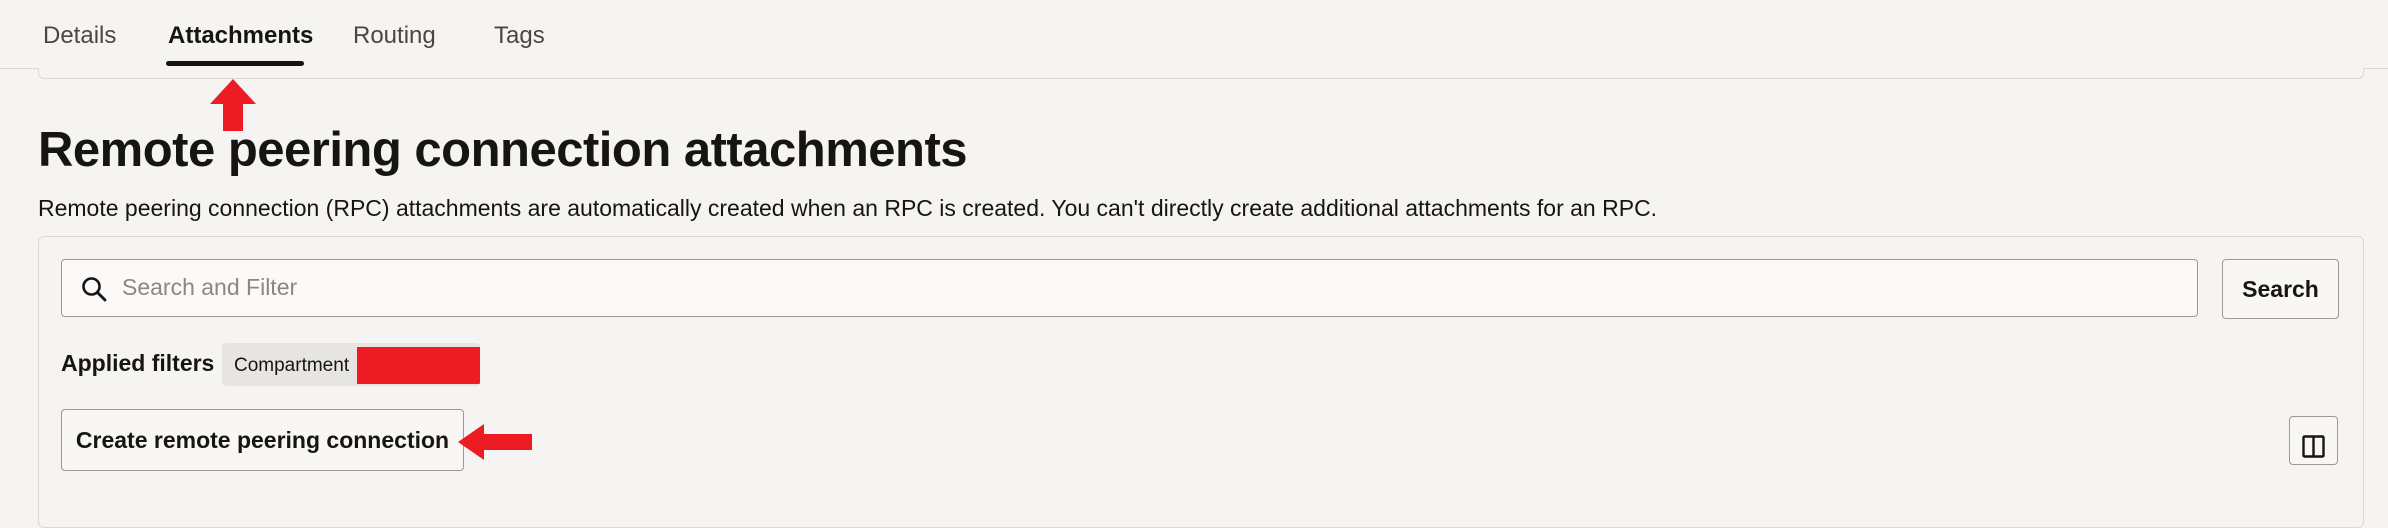 The height and width of the screenshot is (528, 2388). Describe the element at coordinates (351, 364) in the screenshot. I see `filter-chip-compartment: Compartment` at that location.